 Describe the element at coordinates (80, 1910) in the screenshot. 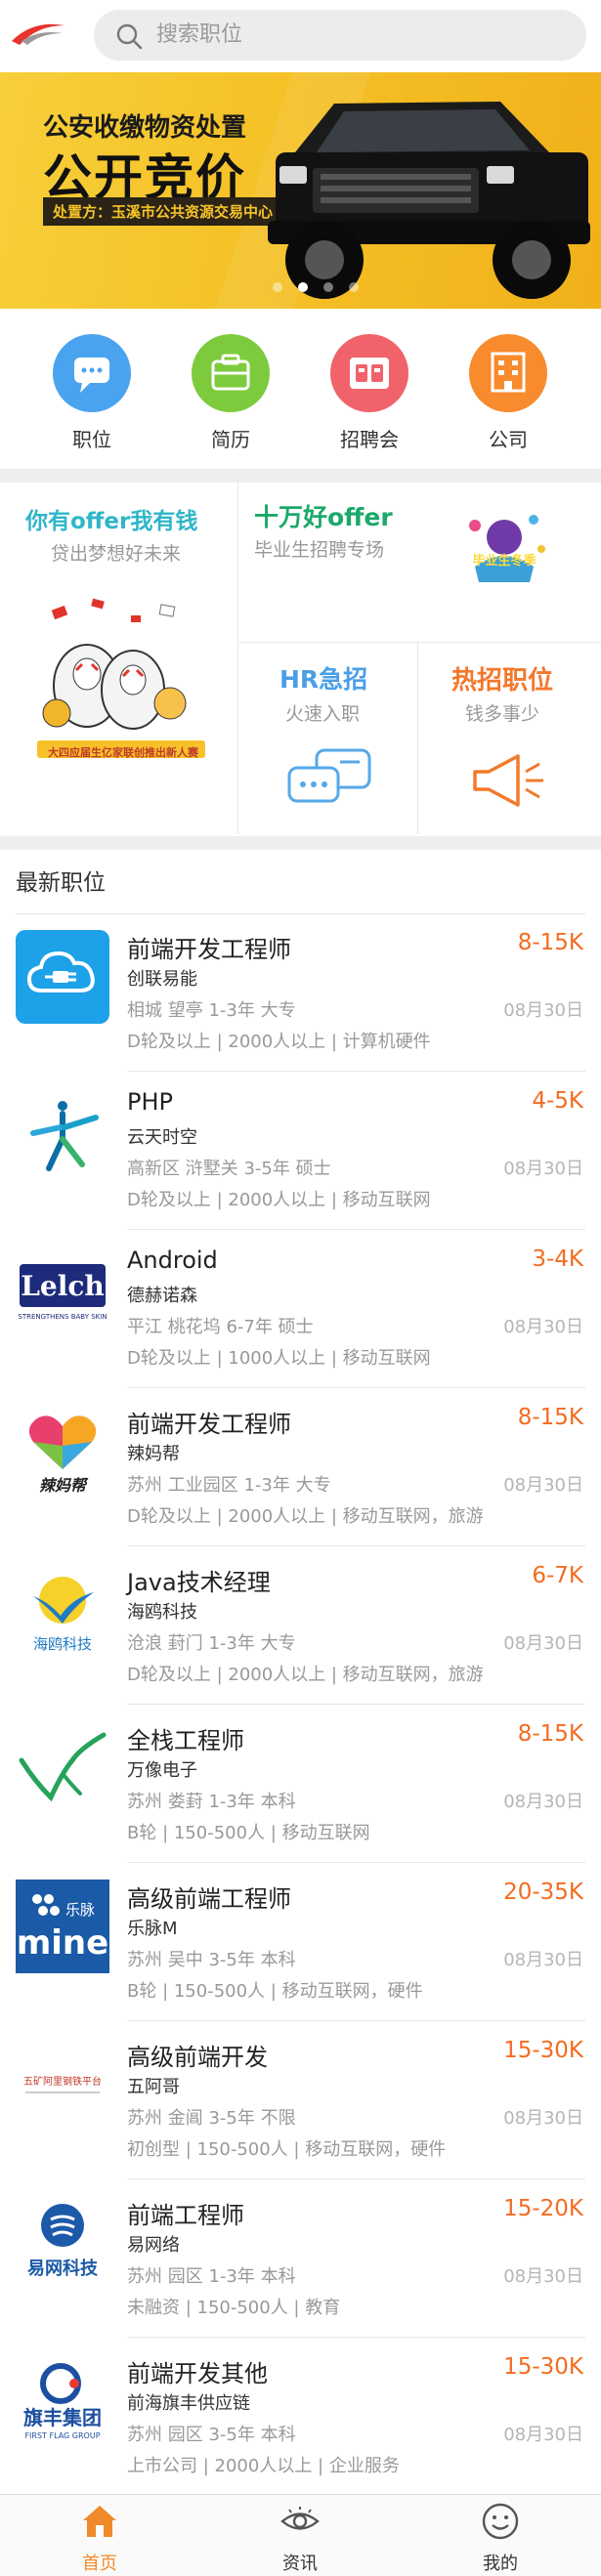

I see `svg-text: 乐脉` at that location.